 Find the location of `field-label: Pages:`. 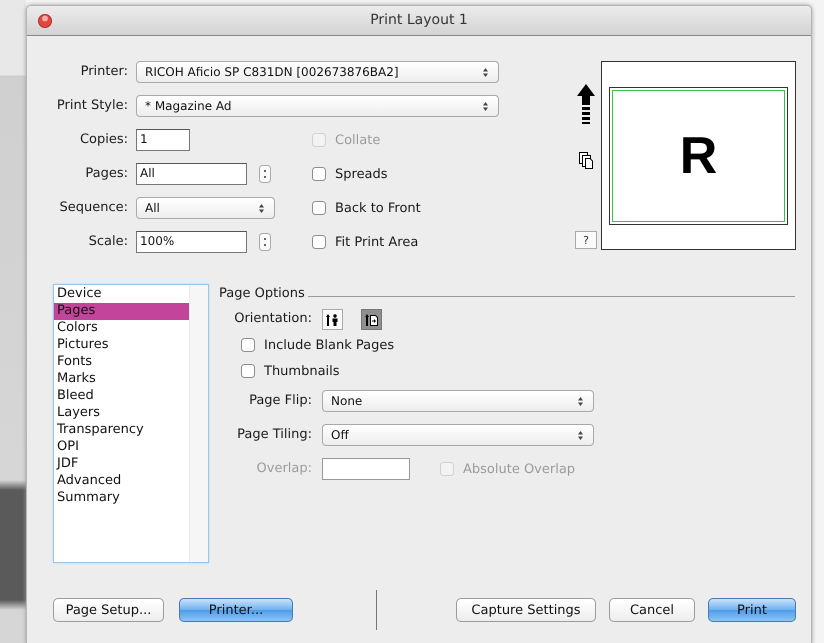

field-label: Pages: is located at coordinates (106, 174).